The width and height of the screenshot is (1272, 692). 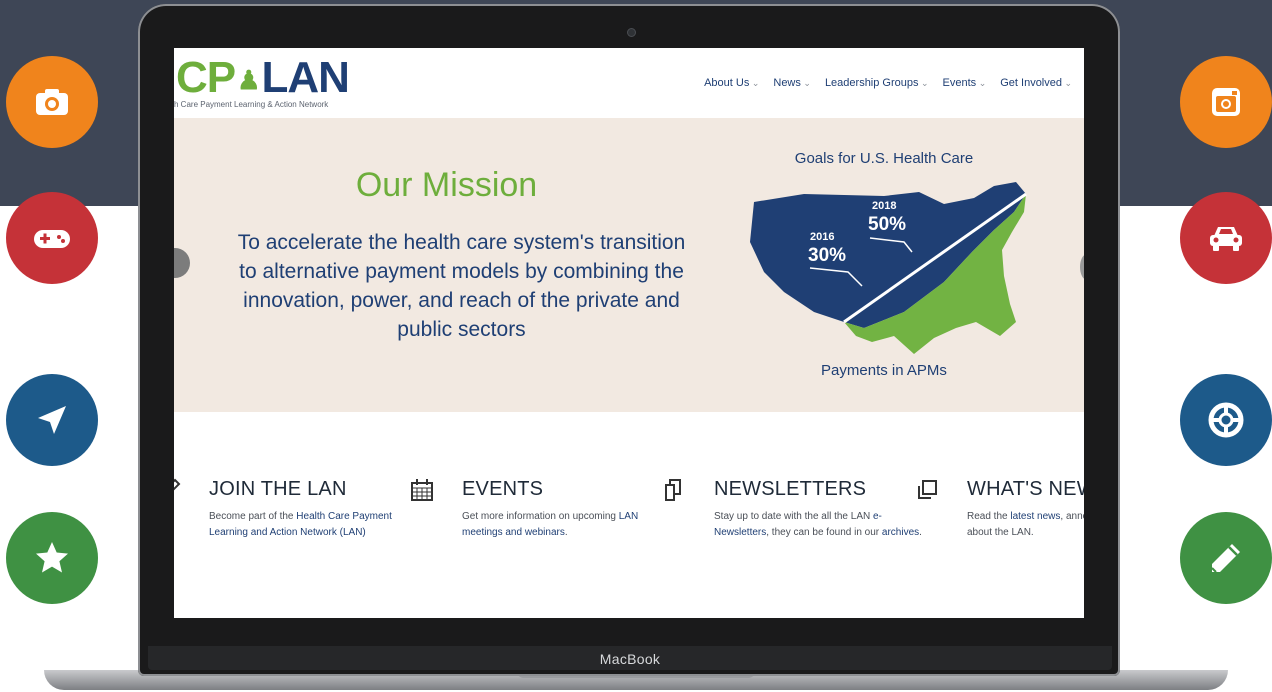 What do you see at coordinates (927, 489) in the screenshot?
I see `copy-icon` at bounding box center [927, 489].